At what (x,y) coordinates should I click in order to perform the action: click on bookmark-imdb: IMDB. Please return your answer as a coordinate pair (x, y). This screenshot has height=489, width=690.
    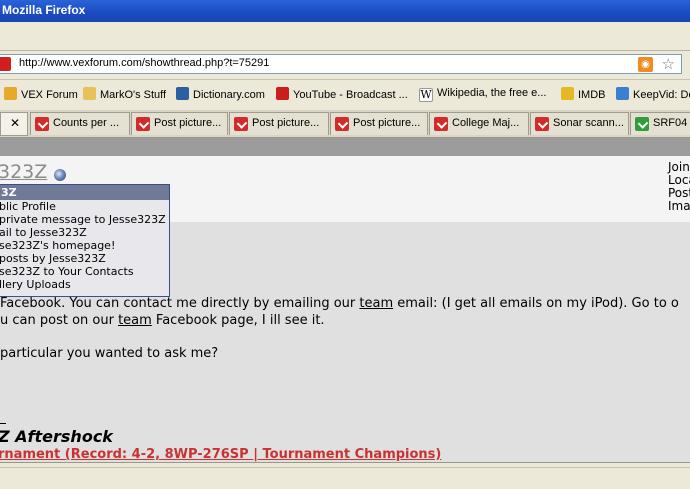
    Looking at the image, I should click on (583, 94).